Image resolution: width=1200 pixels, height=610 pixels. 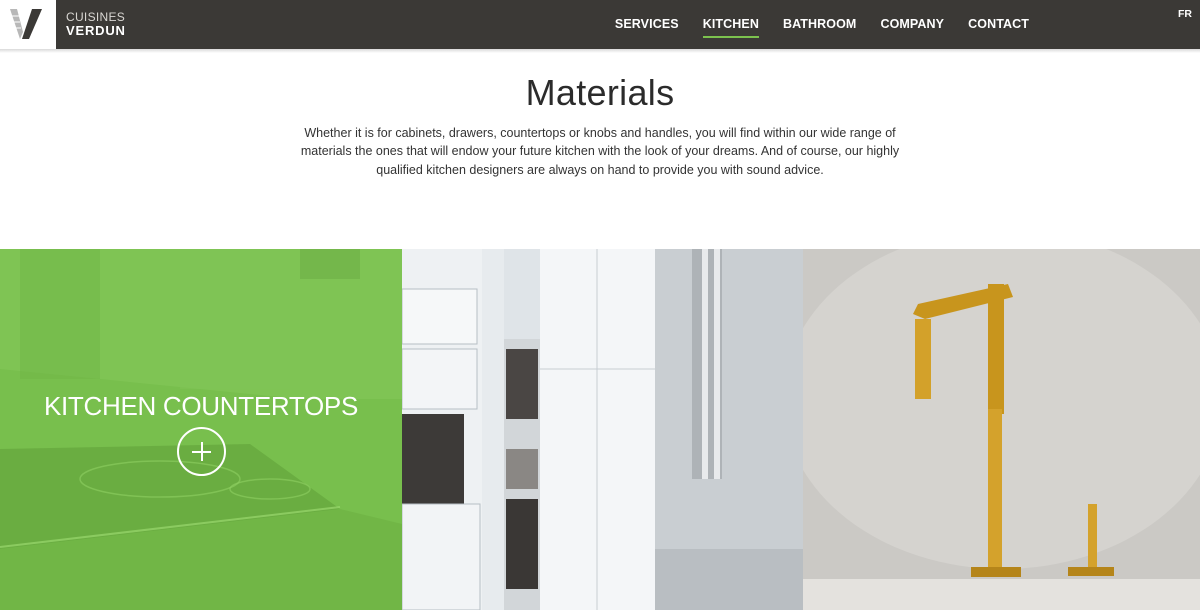 I want to click on logo-link, so click(x=28, y=24).